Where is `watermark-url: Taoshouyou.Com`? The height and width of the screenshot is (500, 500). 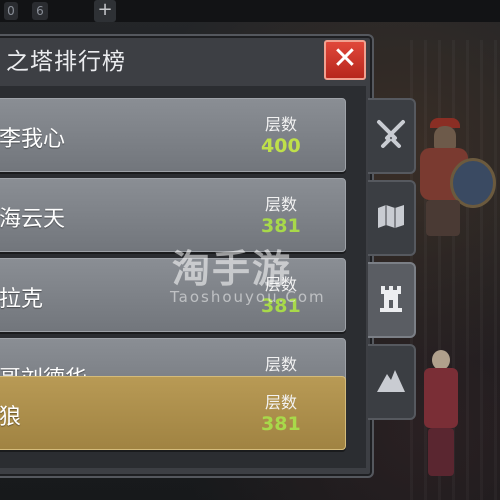
watermark-url: Taoshouyou.Com is located at coordinates (248, 297).